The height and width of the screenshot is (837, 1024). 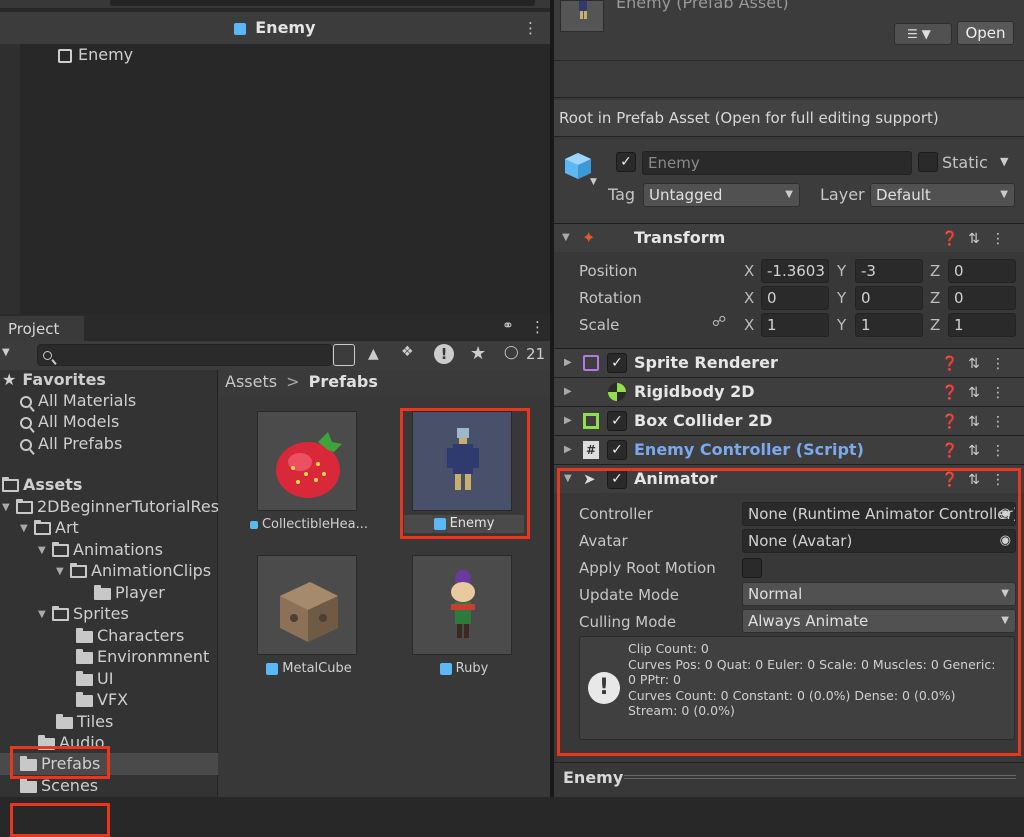 What do you see at coordinates (626, 162) in the screenshot?
I see `active-checkbox: ✓` at bounding box center [626, 162].